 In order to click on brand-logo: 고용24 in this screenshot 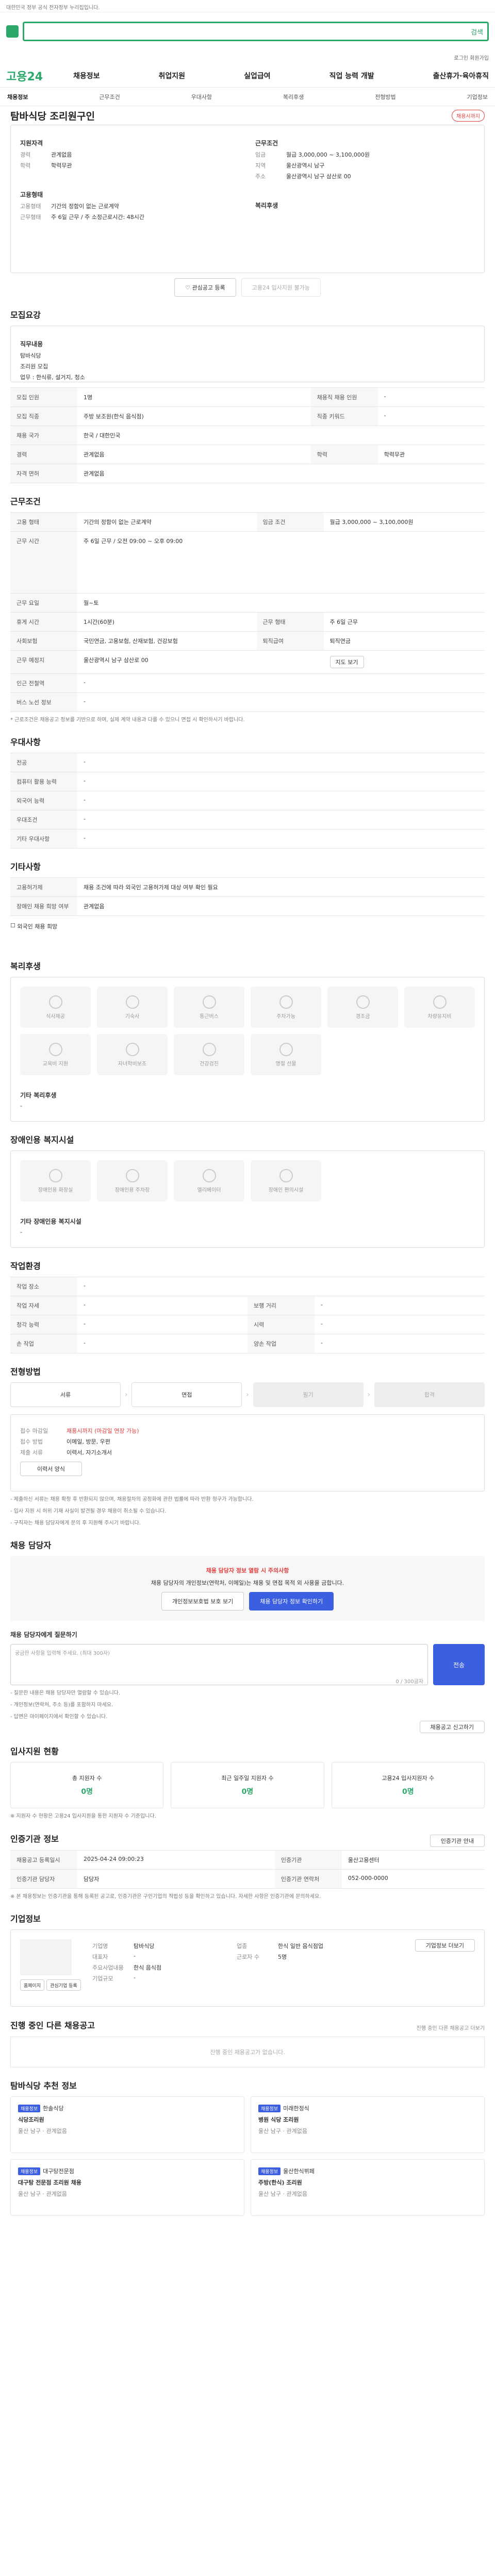, I will do `click(39, 75)`.